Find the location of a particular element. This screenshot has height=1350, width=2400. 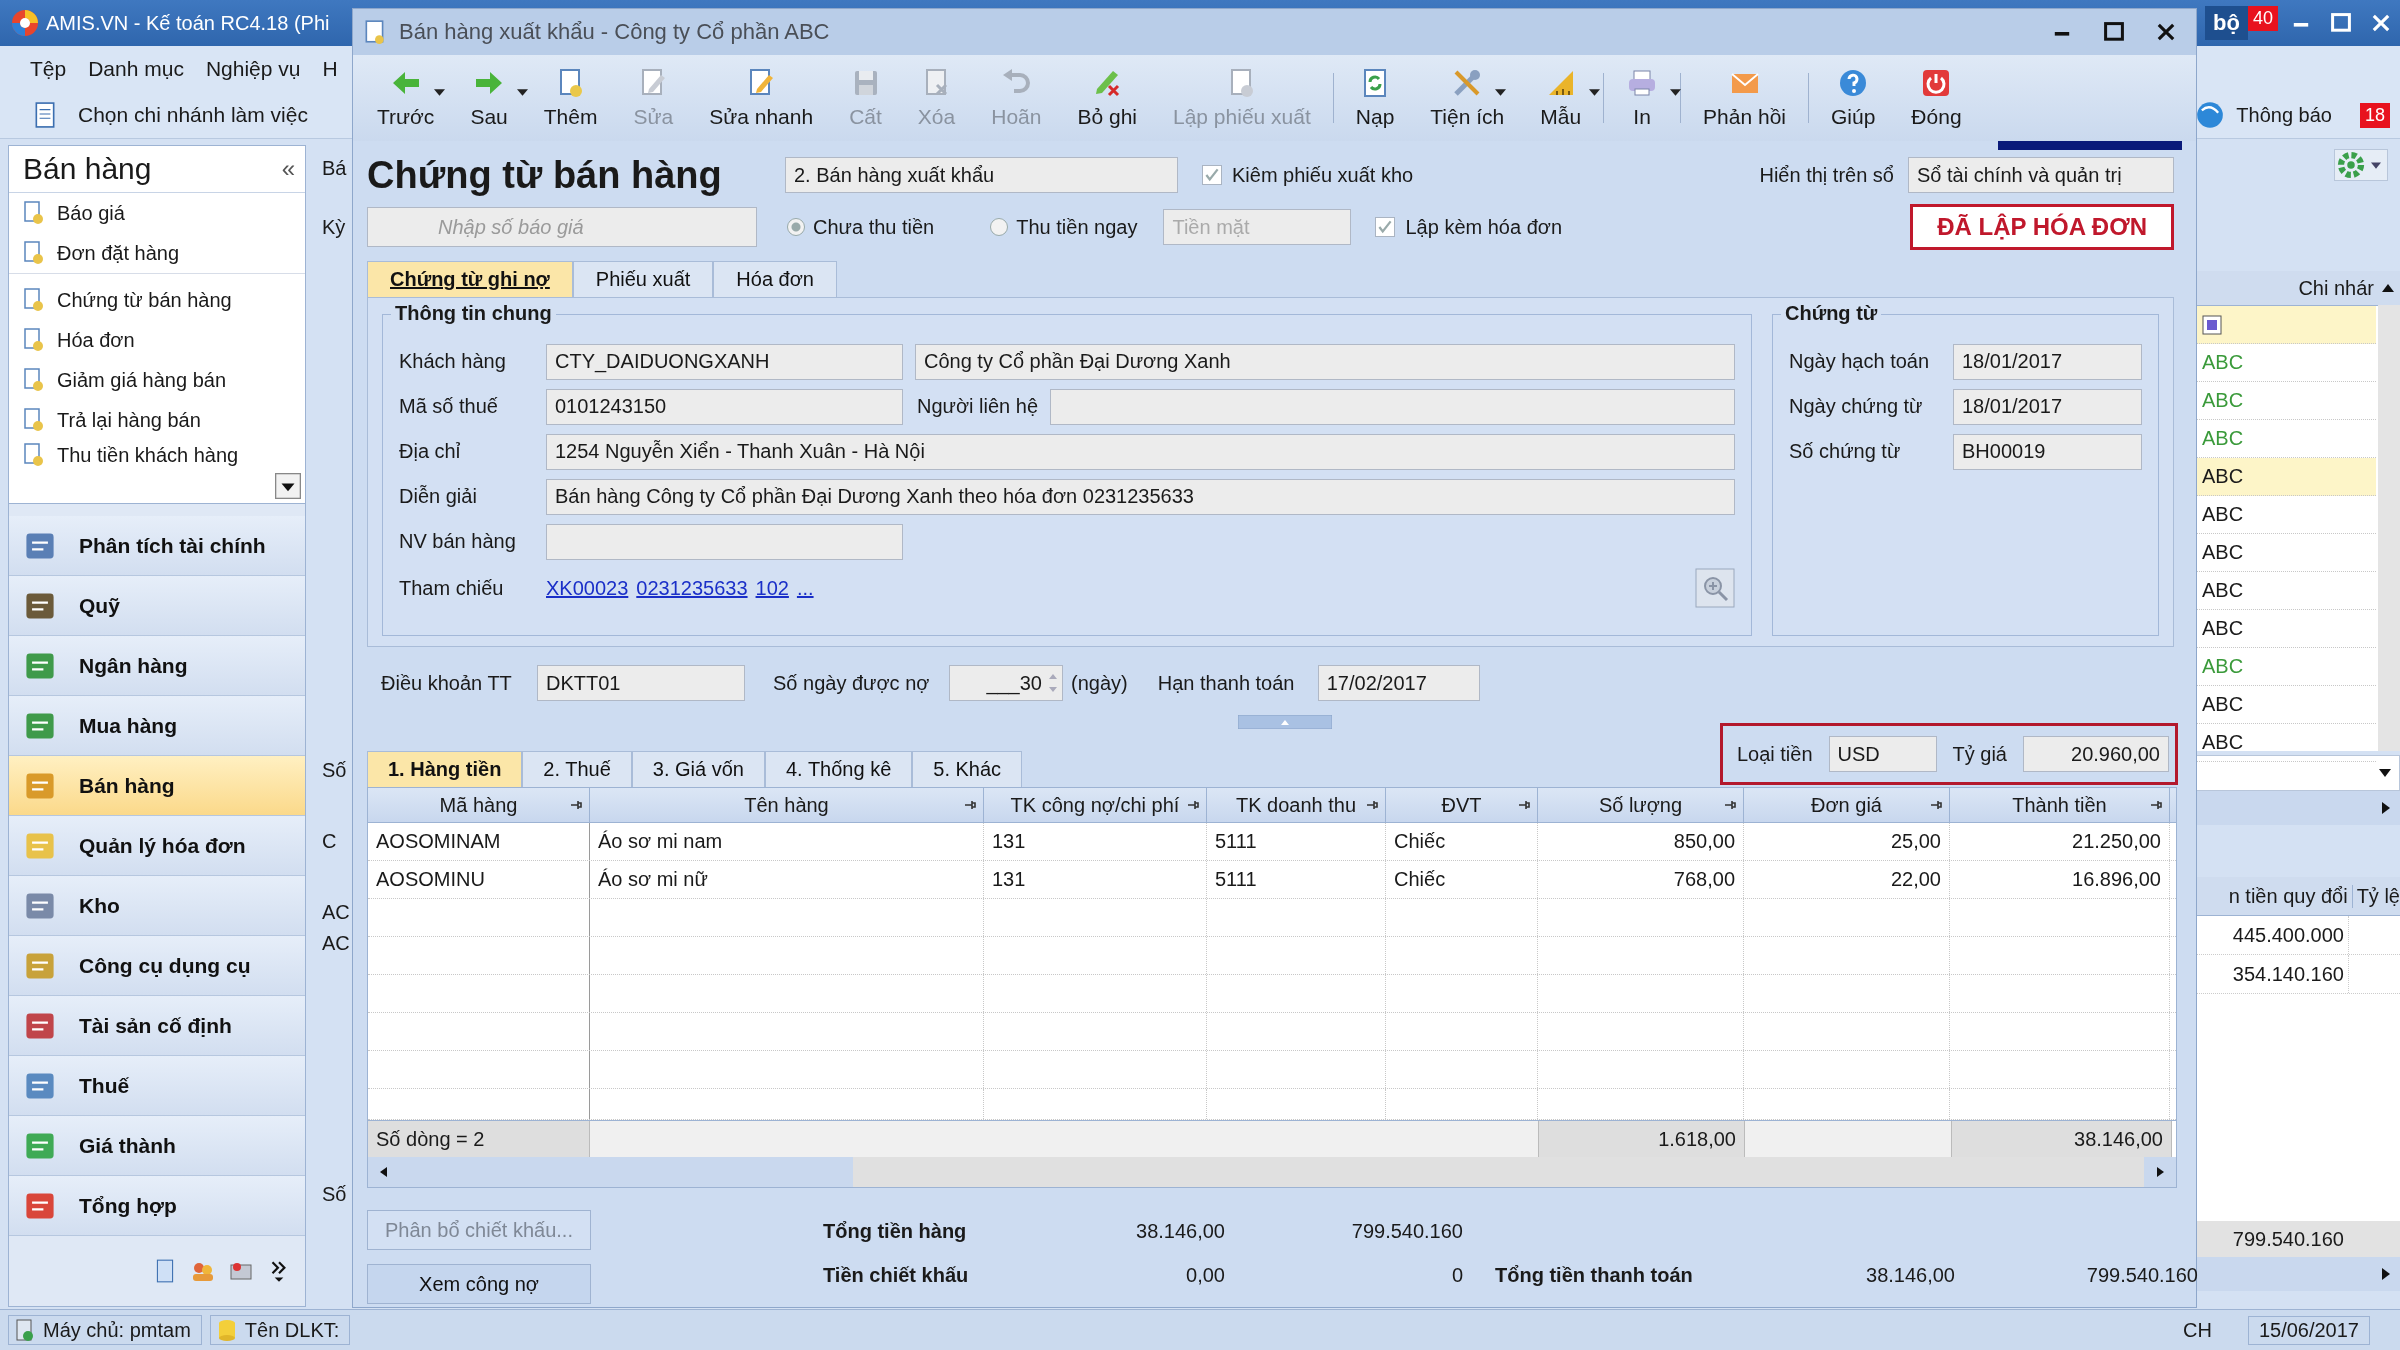

tab: 4. Thống kê is located at coordinates (839, 769).